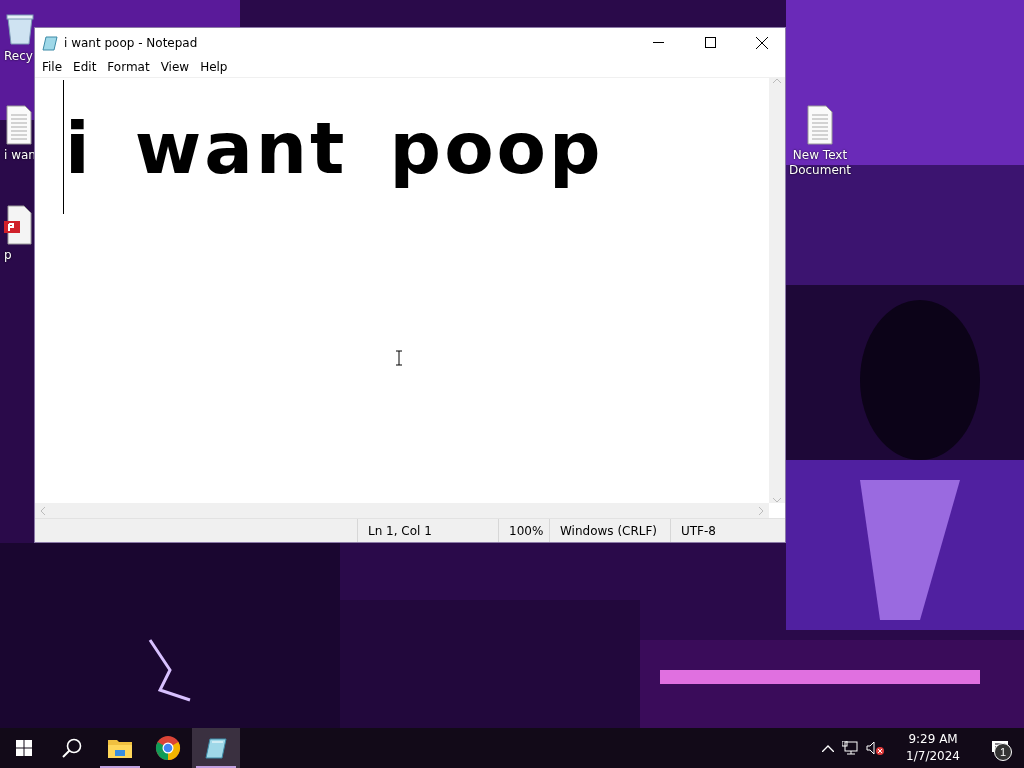  What do you see at coordinates (820, 163) in the screenshot?
I see `desktop-icon-label: New Text Document` at bounding box center [820, 163].